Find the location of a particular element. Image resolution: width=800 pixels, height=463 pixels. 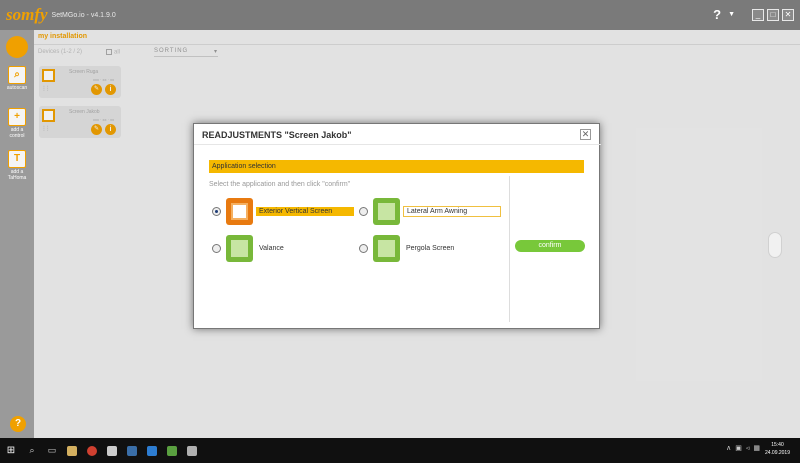

maximize-button: □ is located at coordinates (773, 14).